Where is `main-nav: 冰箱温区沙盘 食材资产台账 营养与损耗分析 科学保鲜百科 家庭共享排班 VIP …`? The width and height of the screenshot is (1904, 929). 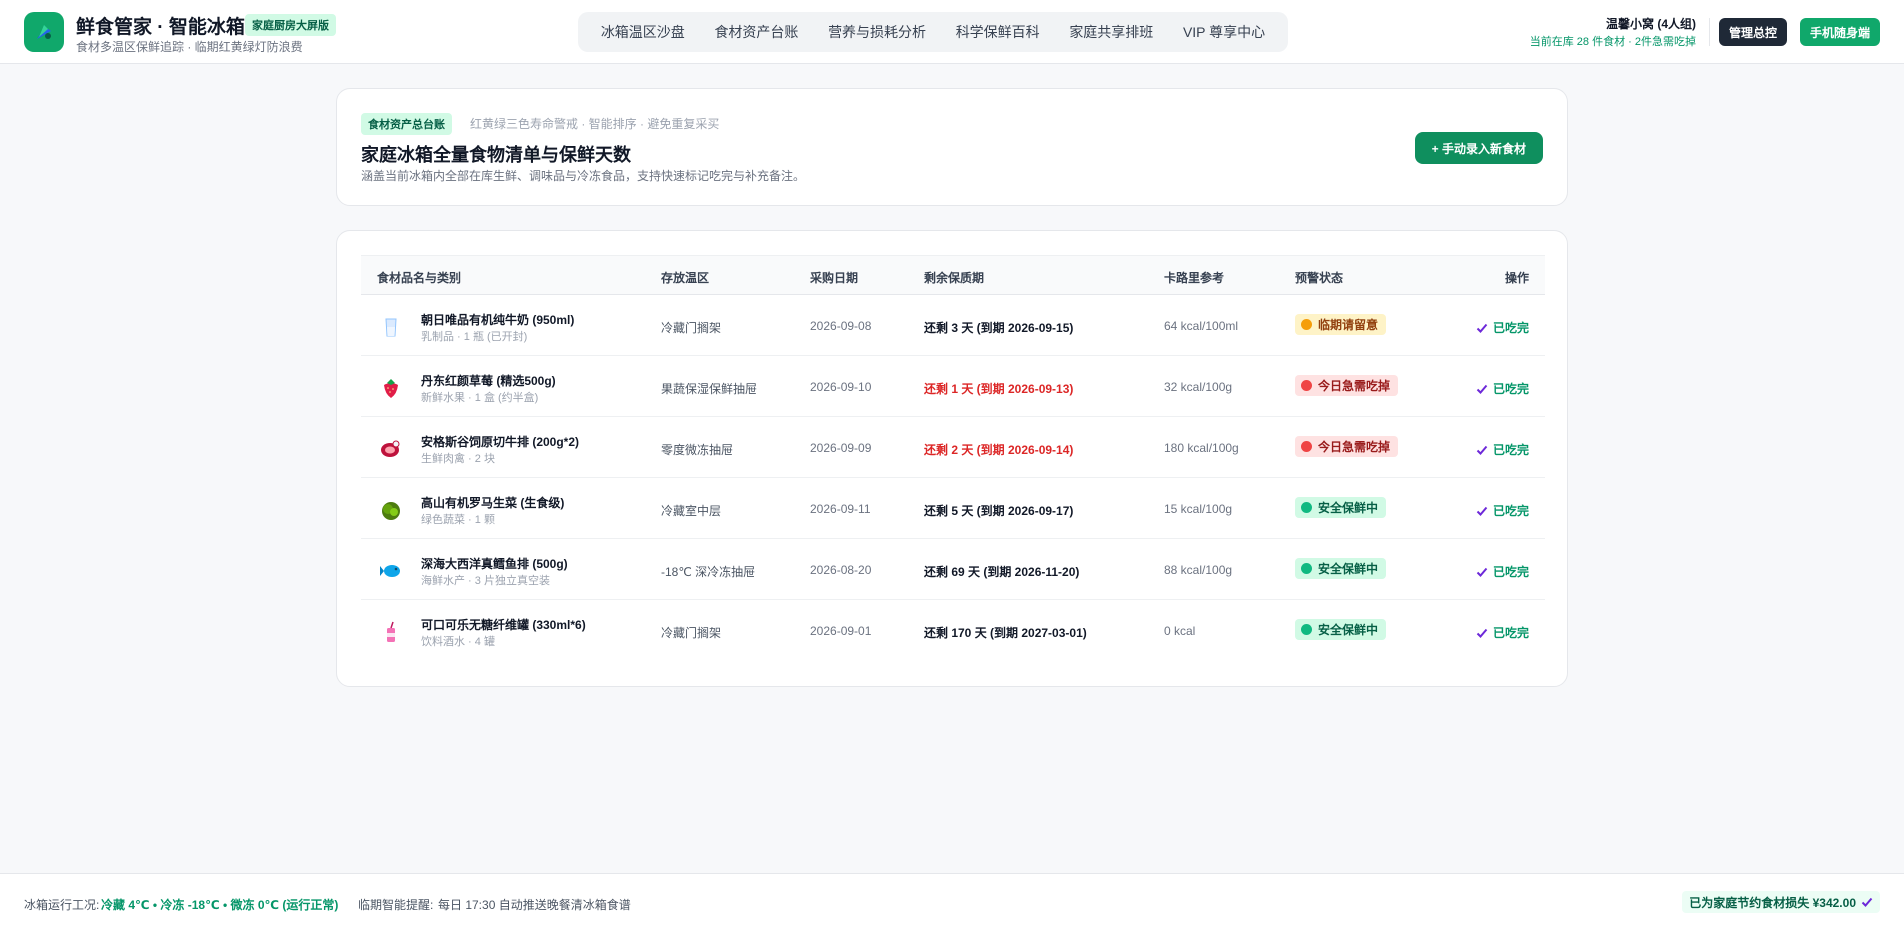
main-nav: 冰箱温区沙盘 食材资产台账 营养与损耗分析 科学保鲜百科 家庭共享排班 VIP … is located at coordinates (933, 32).